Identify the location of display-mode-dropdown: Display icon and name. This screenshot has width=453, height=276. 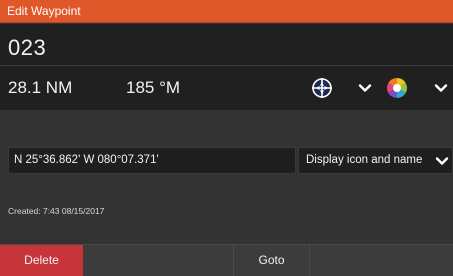
(375, 160).